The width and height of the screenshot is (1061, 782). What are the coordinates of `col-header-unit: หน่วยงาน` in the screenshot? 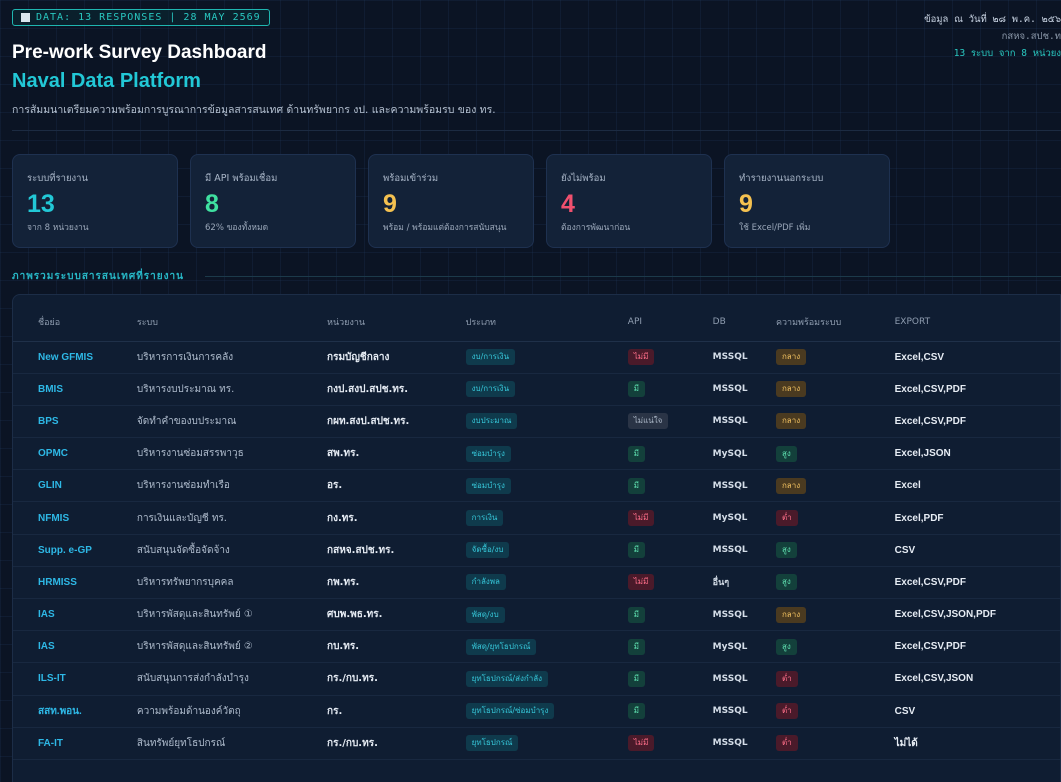 It's located at (396, 327).